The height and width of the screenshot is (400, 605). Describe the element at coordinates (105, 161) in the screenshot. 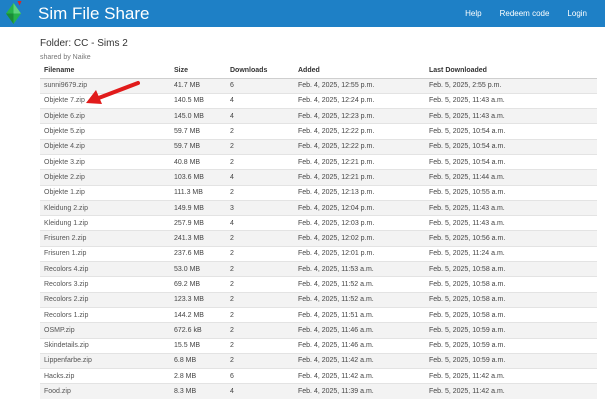

I see `file-link: Objekte 3.zip` at that location.